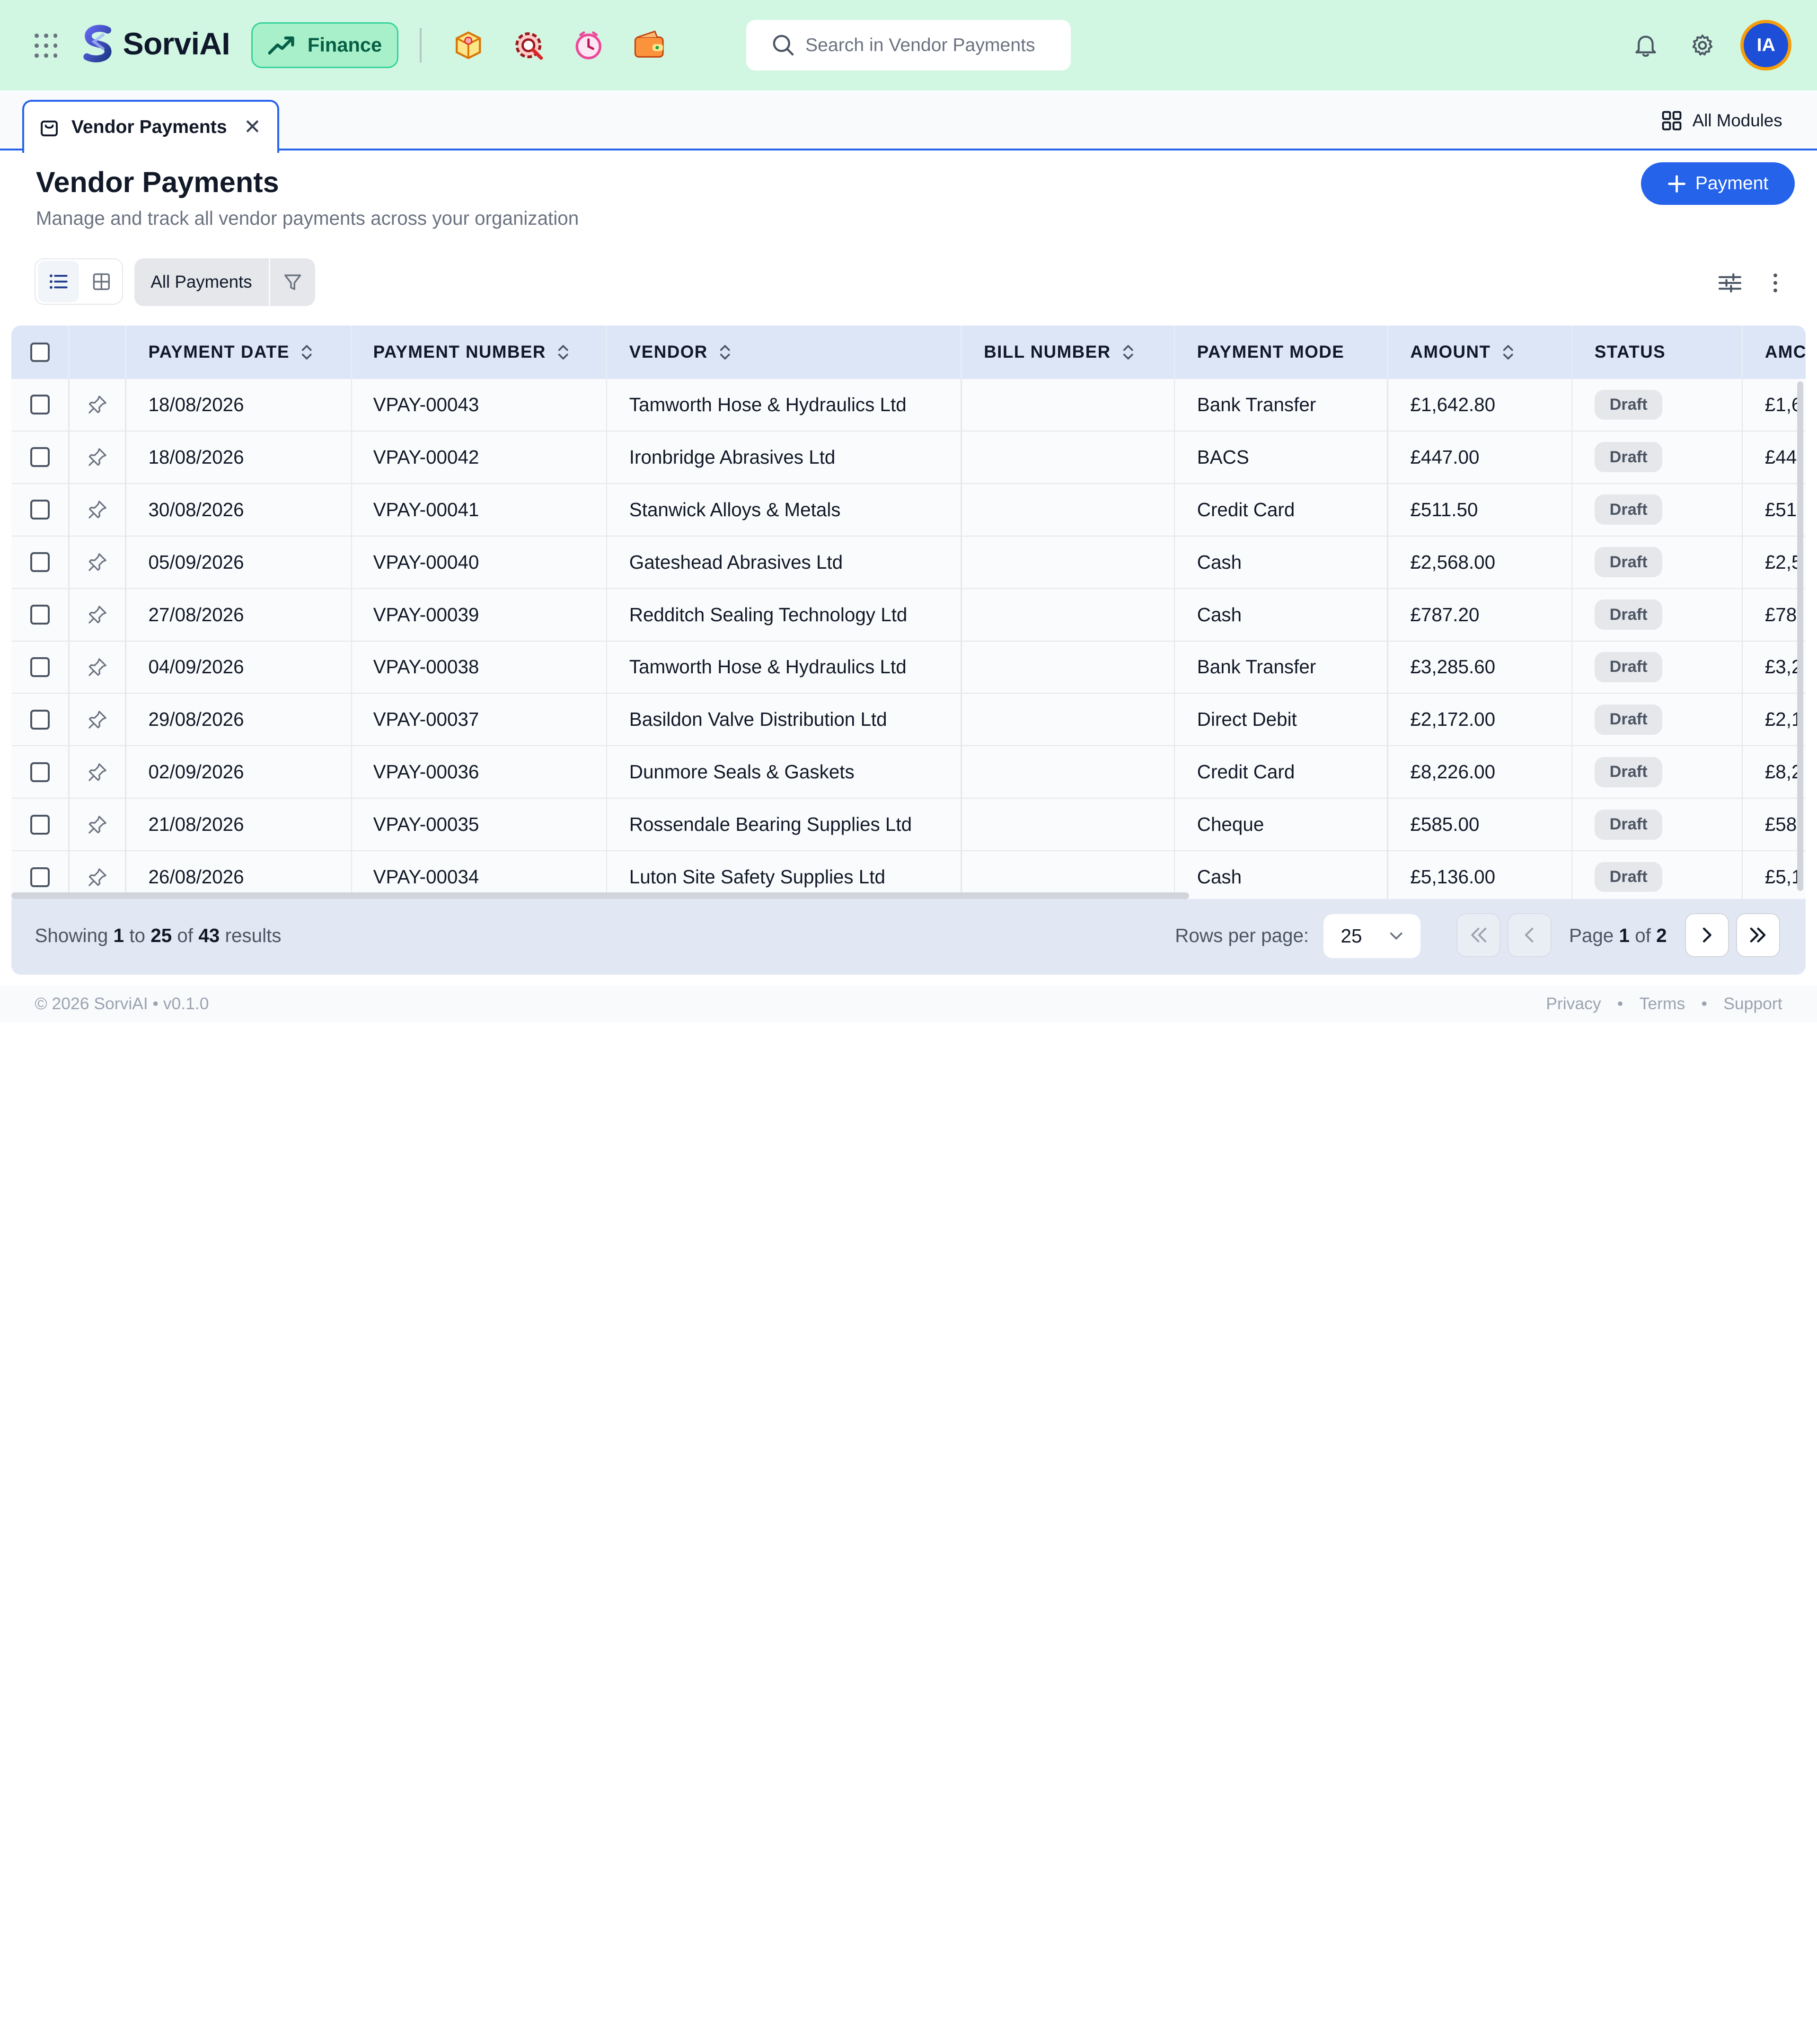  What do you see at coordinates (649, 45) in the screenshot?
I see `wallet-icon` at bounding box center [649, 45].